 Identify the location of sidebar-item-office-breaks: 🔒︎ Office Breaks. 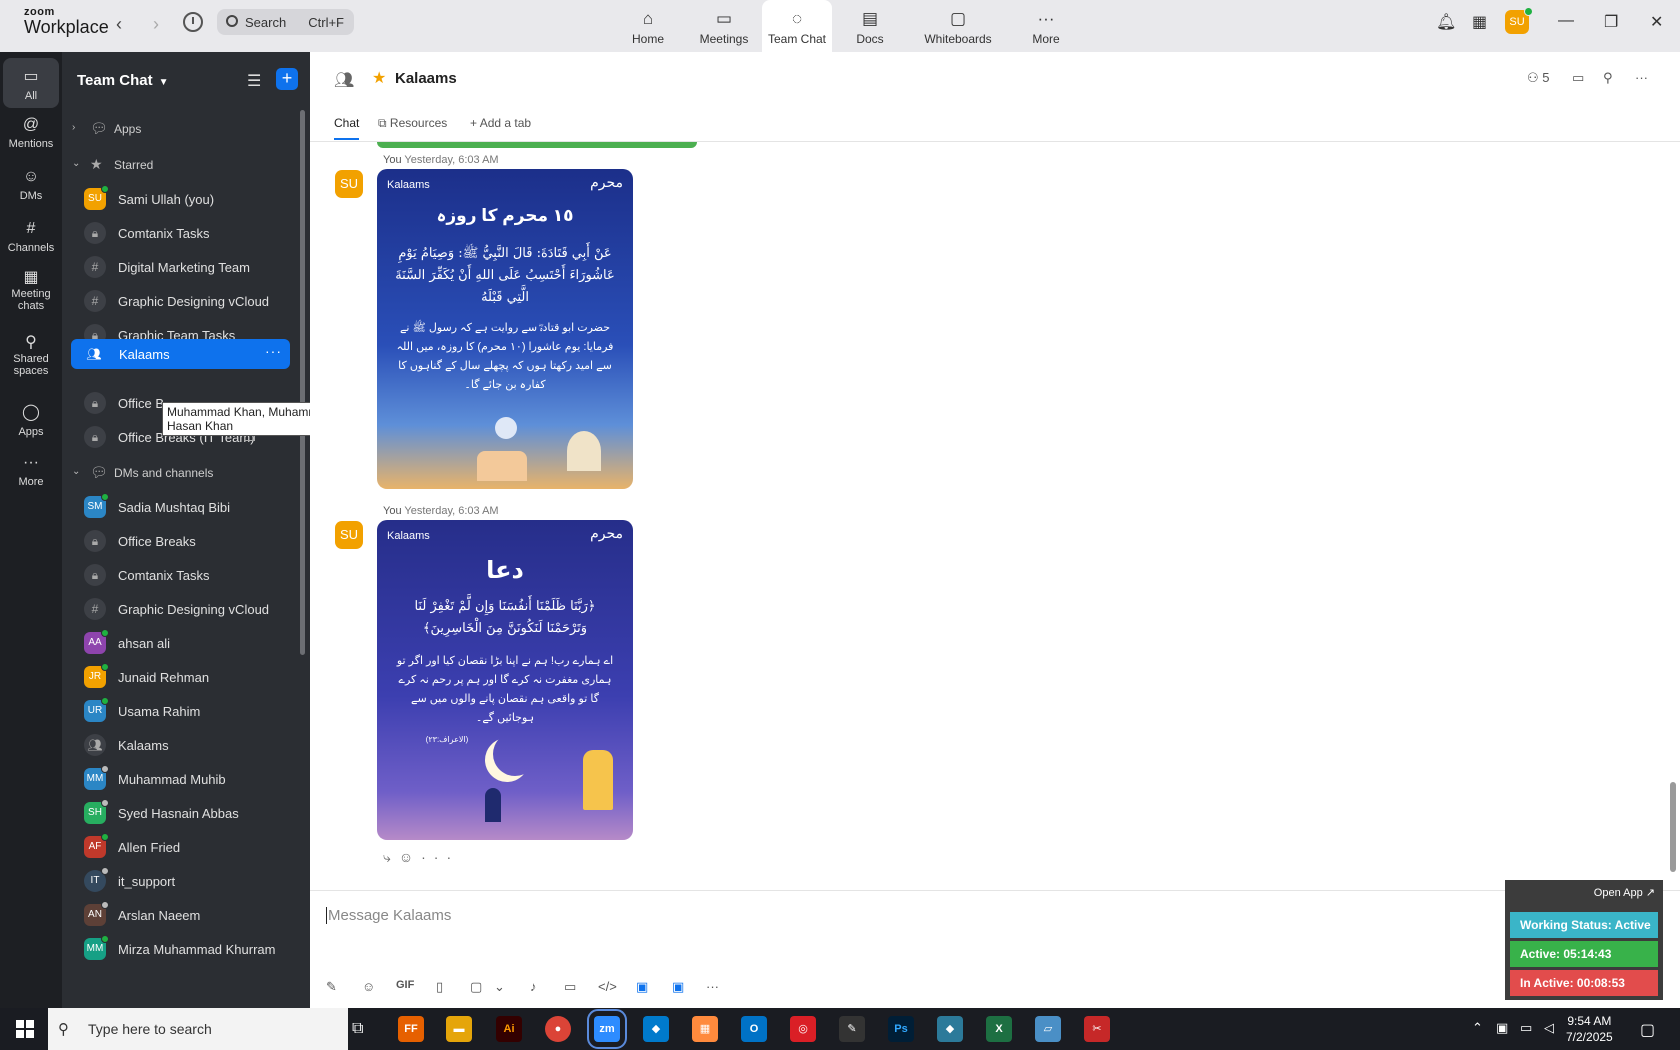
(180, 541).